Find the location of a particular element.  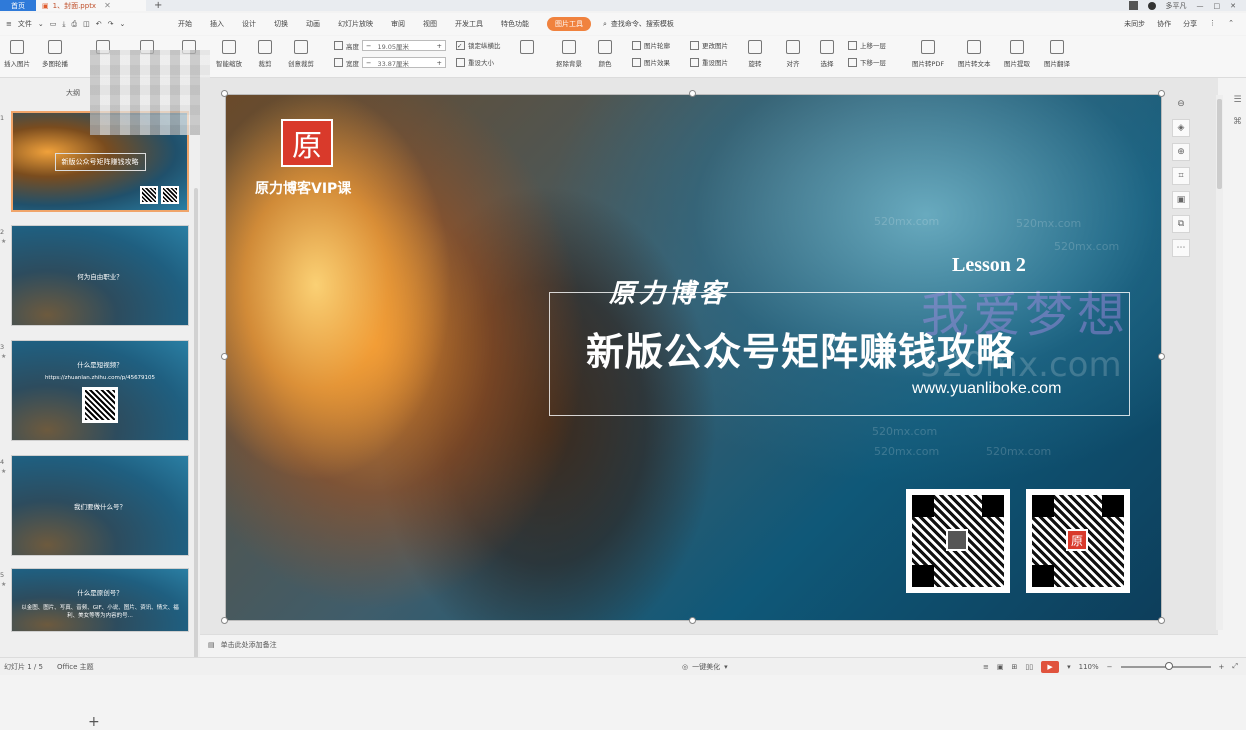

send-backward-button: 下移一层 is located at coordinates (867, 62).